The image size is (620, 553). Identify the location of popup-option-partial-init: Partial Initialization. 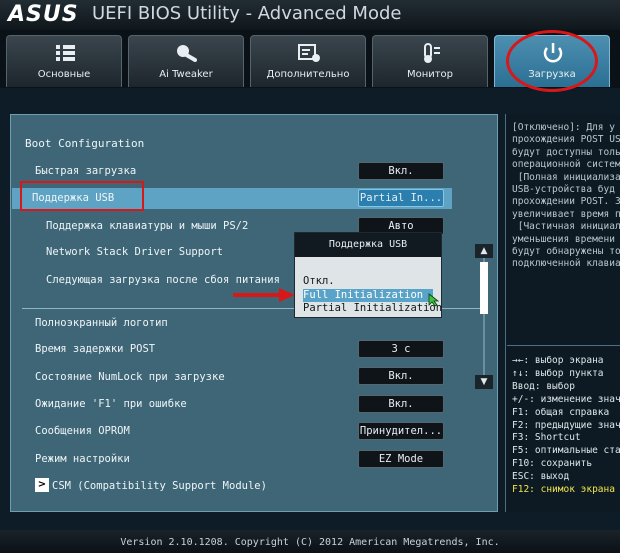
(372, 308).